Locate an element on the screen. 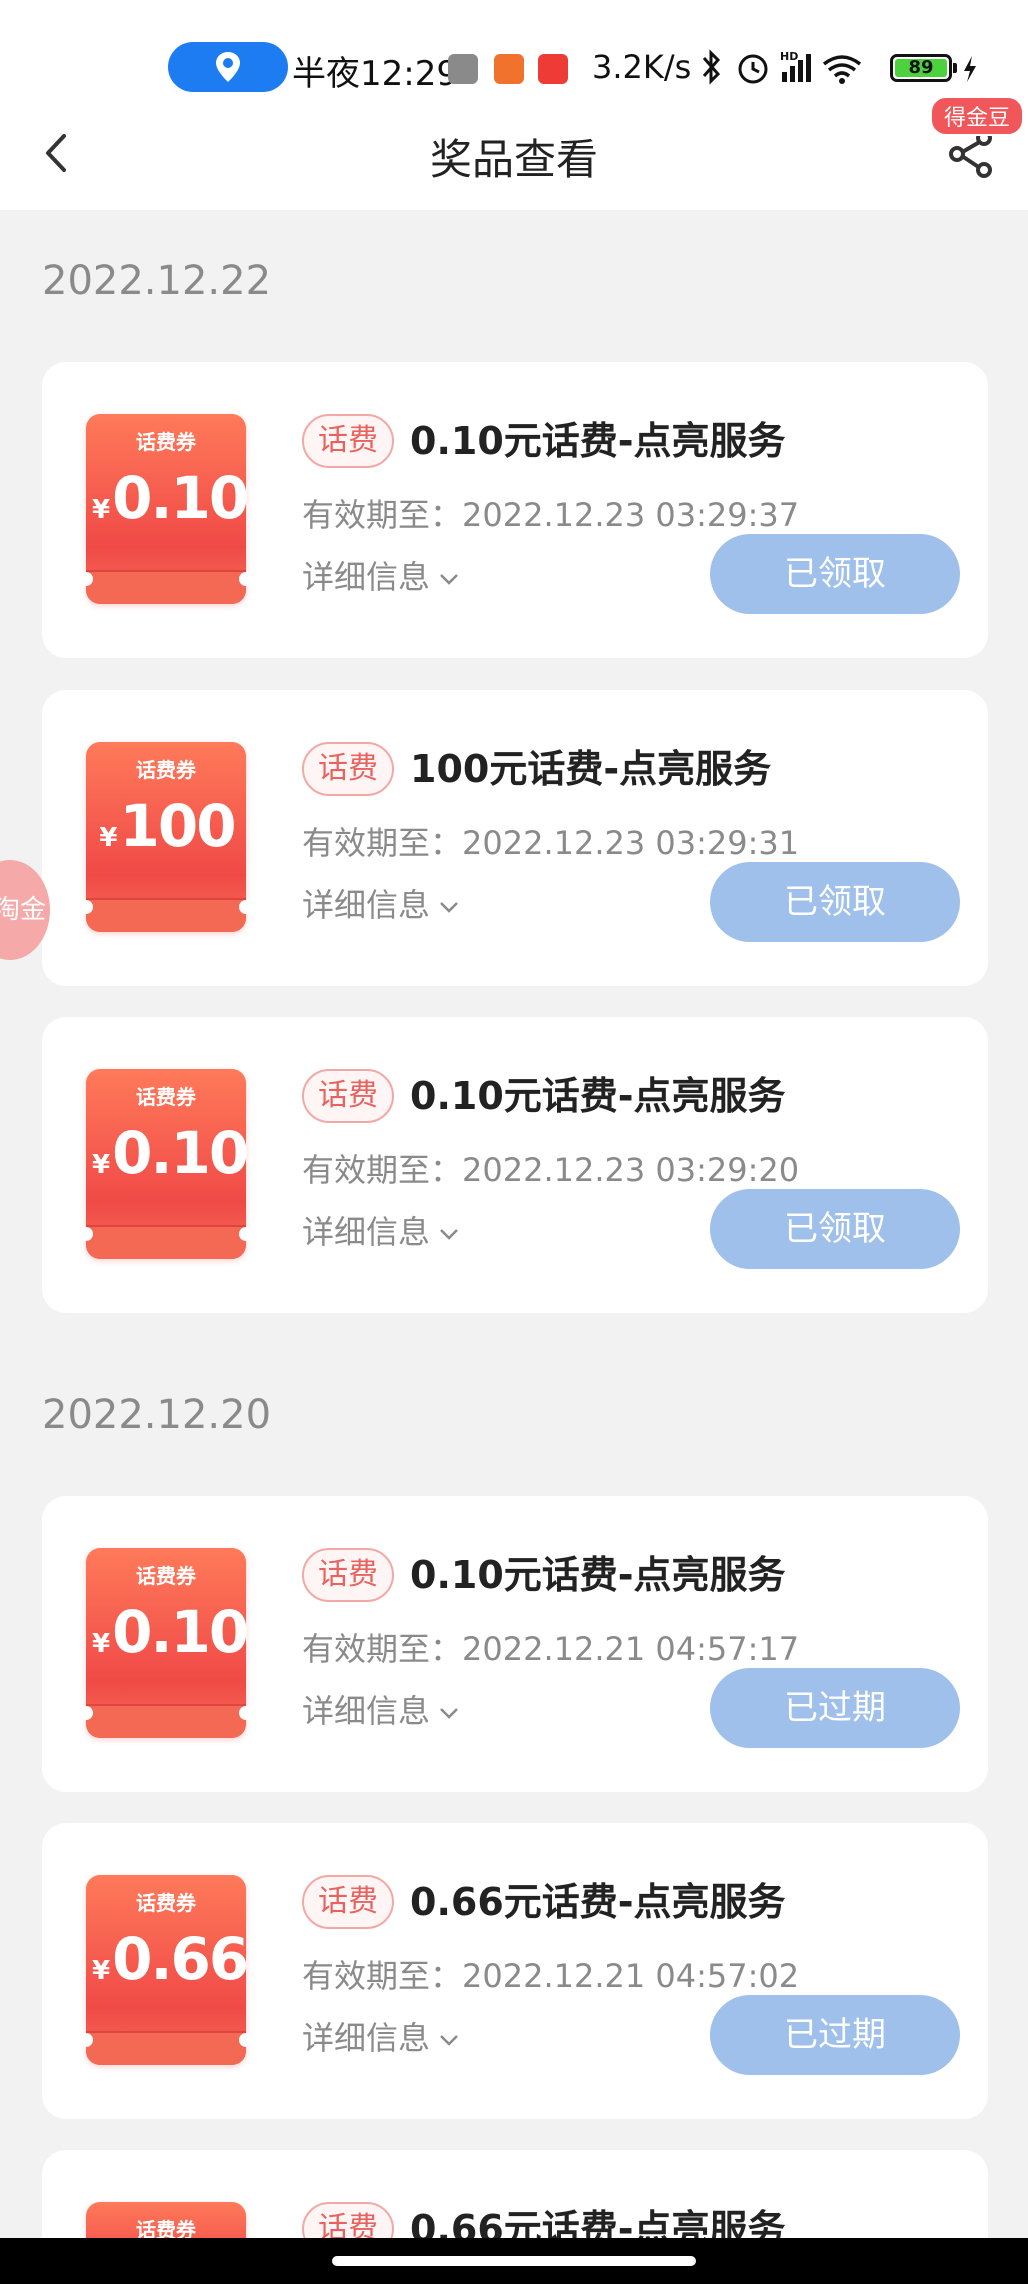  date-header: 2022.12.22 is located at coordinates (157, 281).